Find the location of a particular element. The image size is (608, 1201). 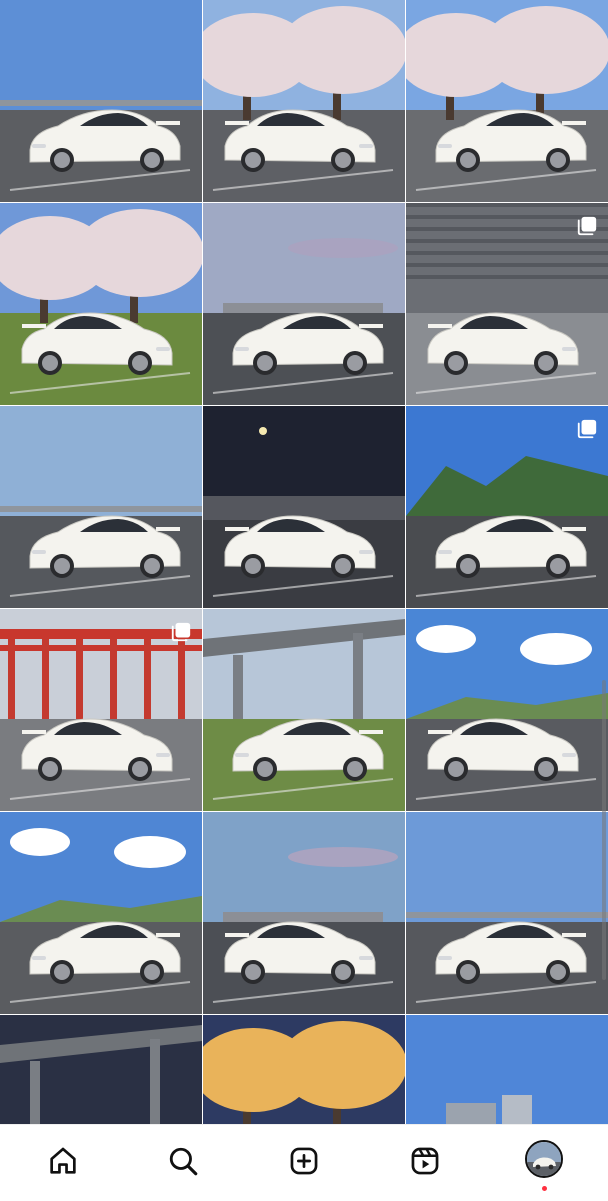

profile-avatar is located at coordinates (544, 1159).